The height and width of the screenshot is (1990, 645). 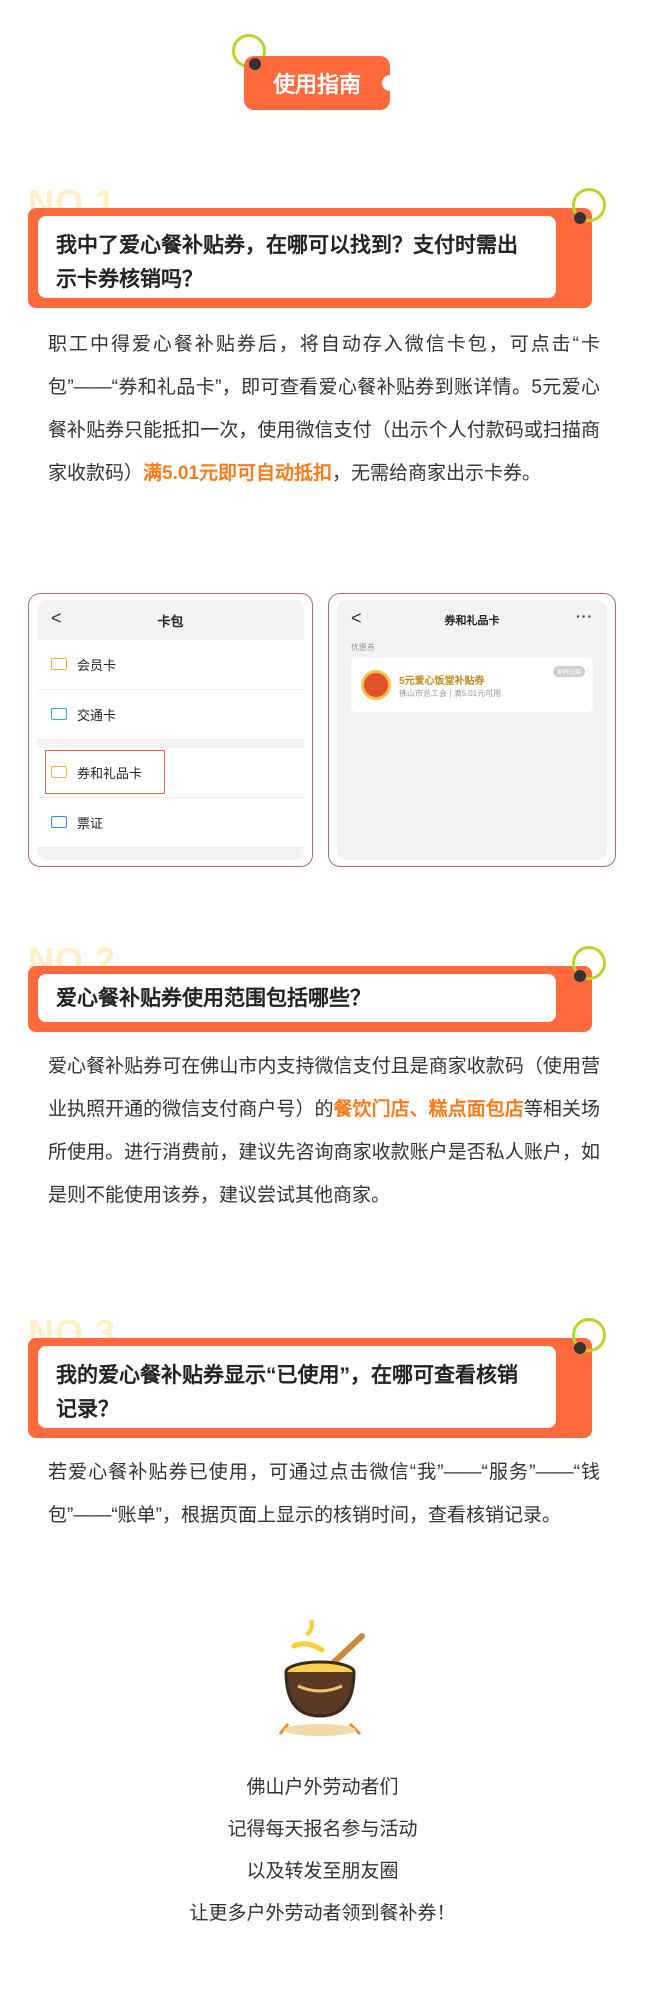 I want to click on guide-badge: 使用指南, so click(x=321, y=83).